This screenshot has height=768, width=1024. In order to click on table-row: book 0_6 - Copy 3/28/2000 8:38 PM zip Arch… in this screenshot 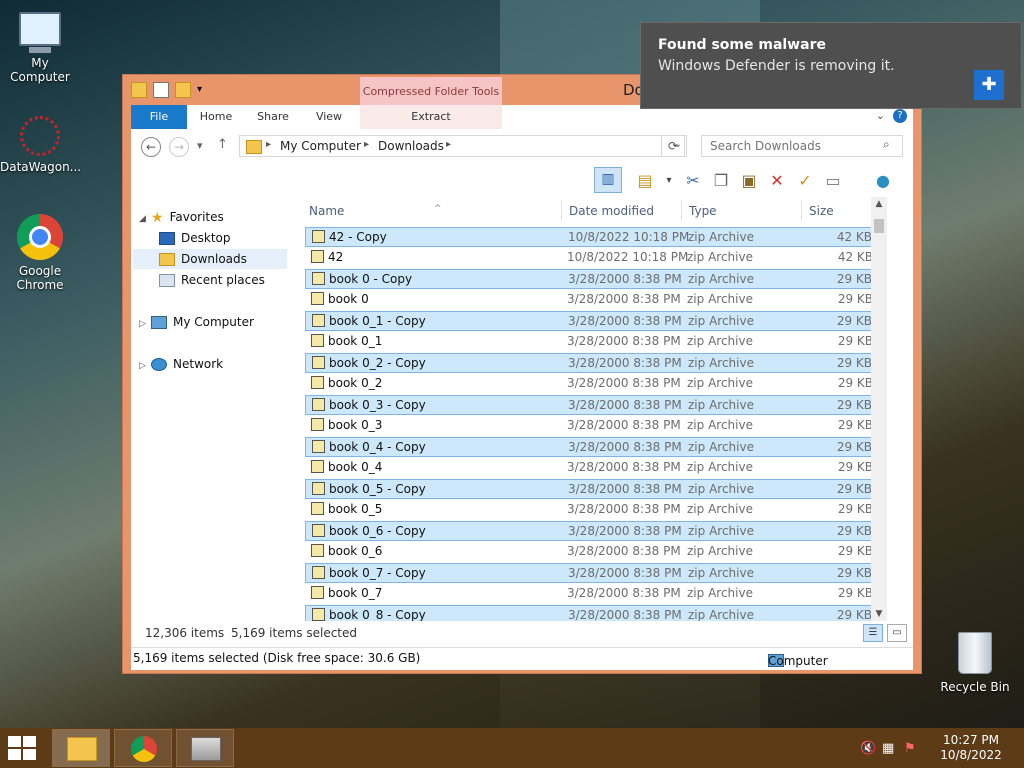, I will do `click(591, 531)`.